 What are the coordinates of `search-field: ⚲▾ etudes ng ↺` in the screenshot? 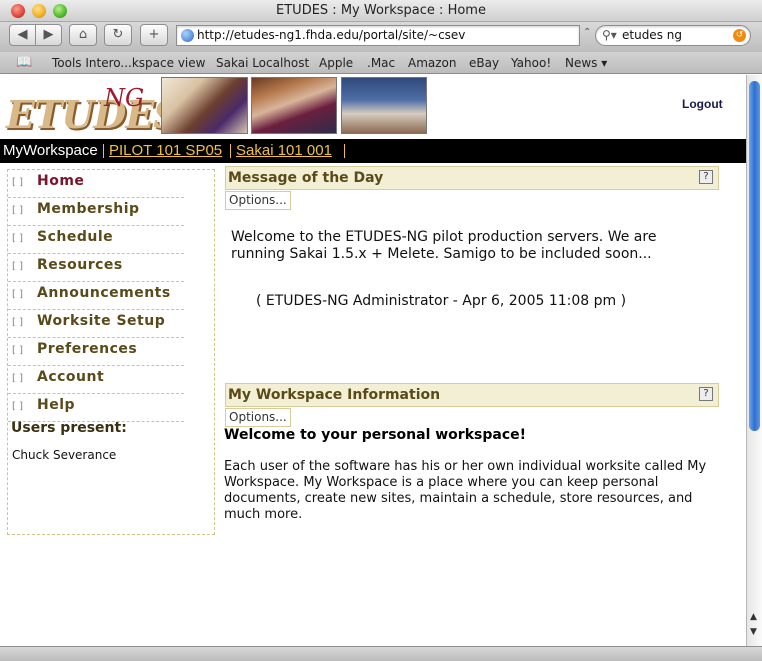 It's located at (673, 35).